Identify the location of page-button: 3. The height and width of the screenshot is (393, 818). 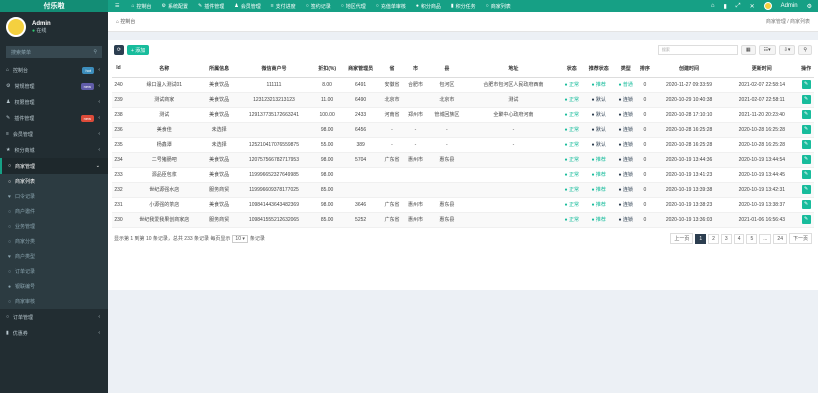
(726, 238).